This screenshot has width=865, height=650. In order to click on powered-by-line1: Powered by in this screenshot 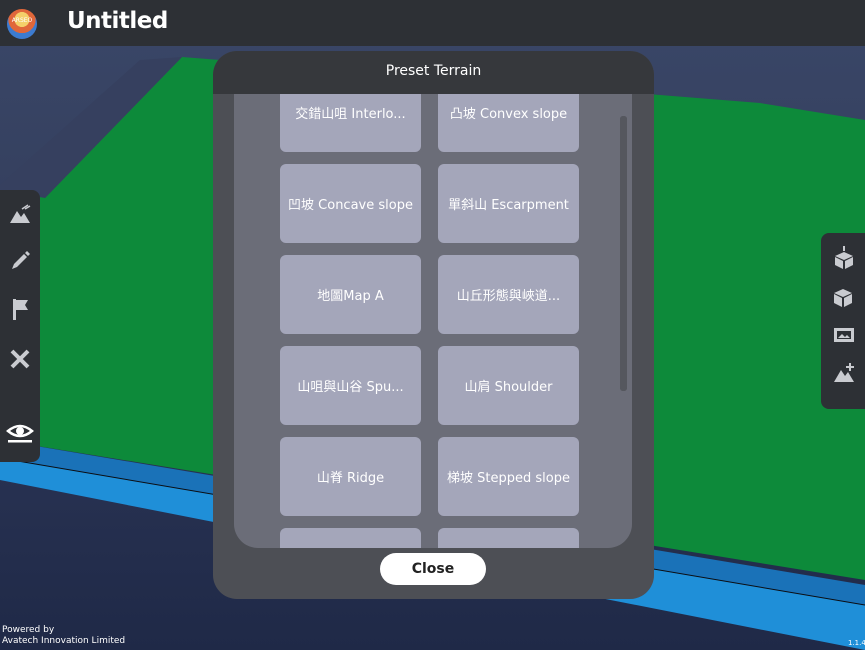, I will do `click(28, 630)`.